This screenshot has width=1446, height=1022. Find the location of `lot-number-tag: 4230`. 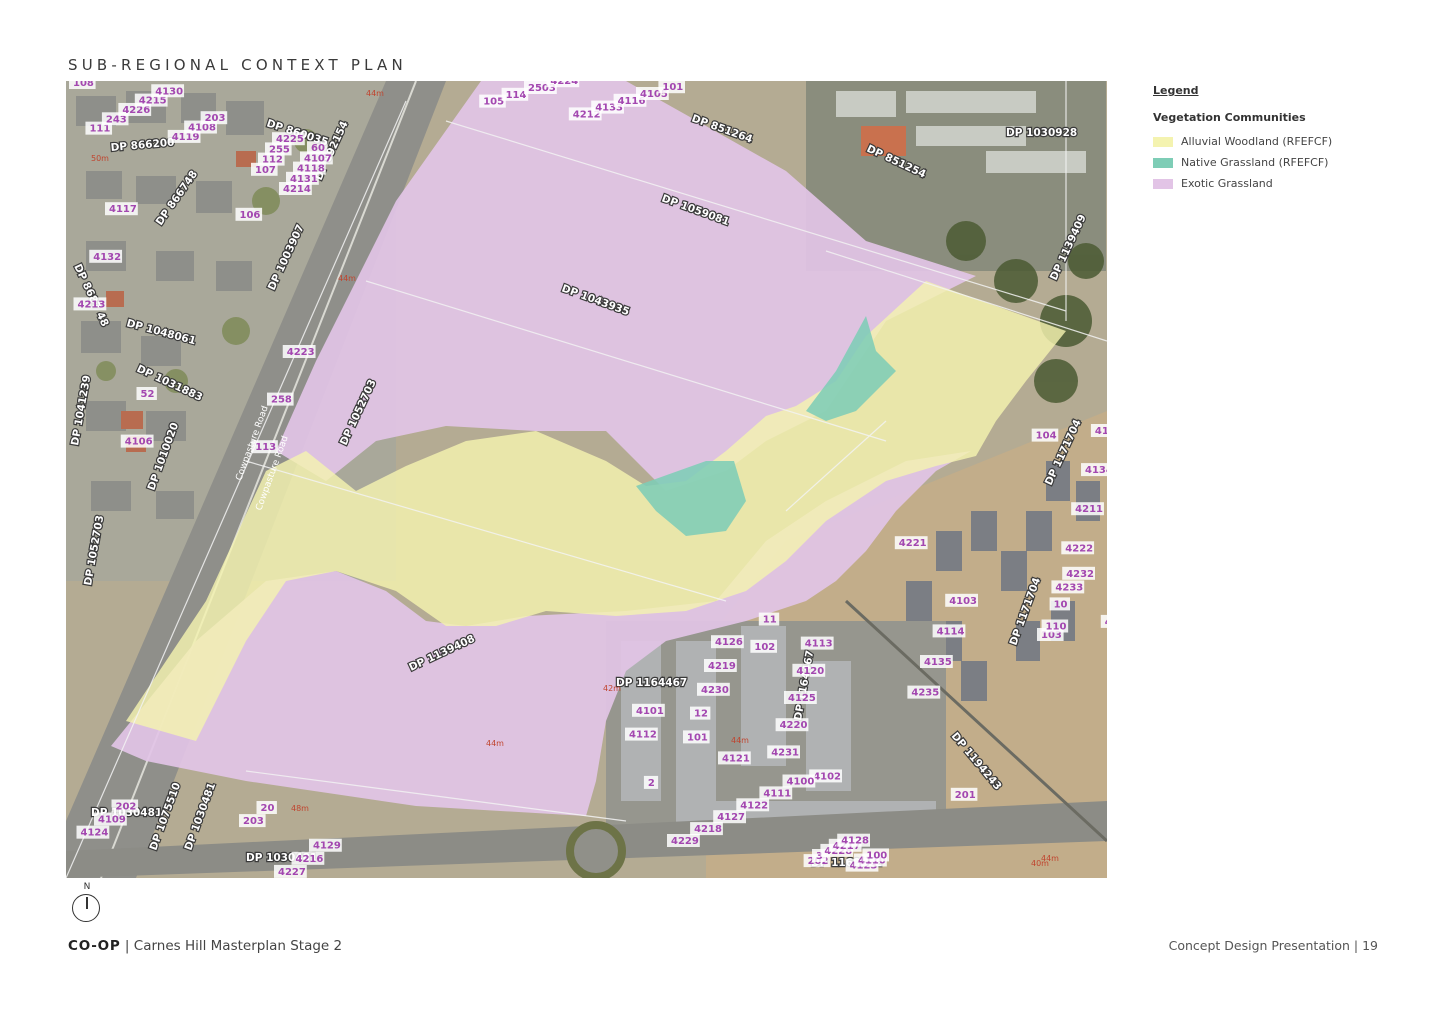

lot-number-tag: 4230 is located at coordinates (713, 689).